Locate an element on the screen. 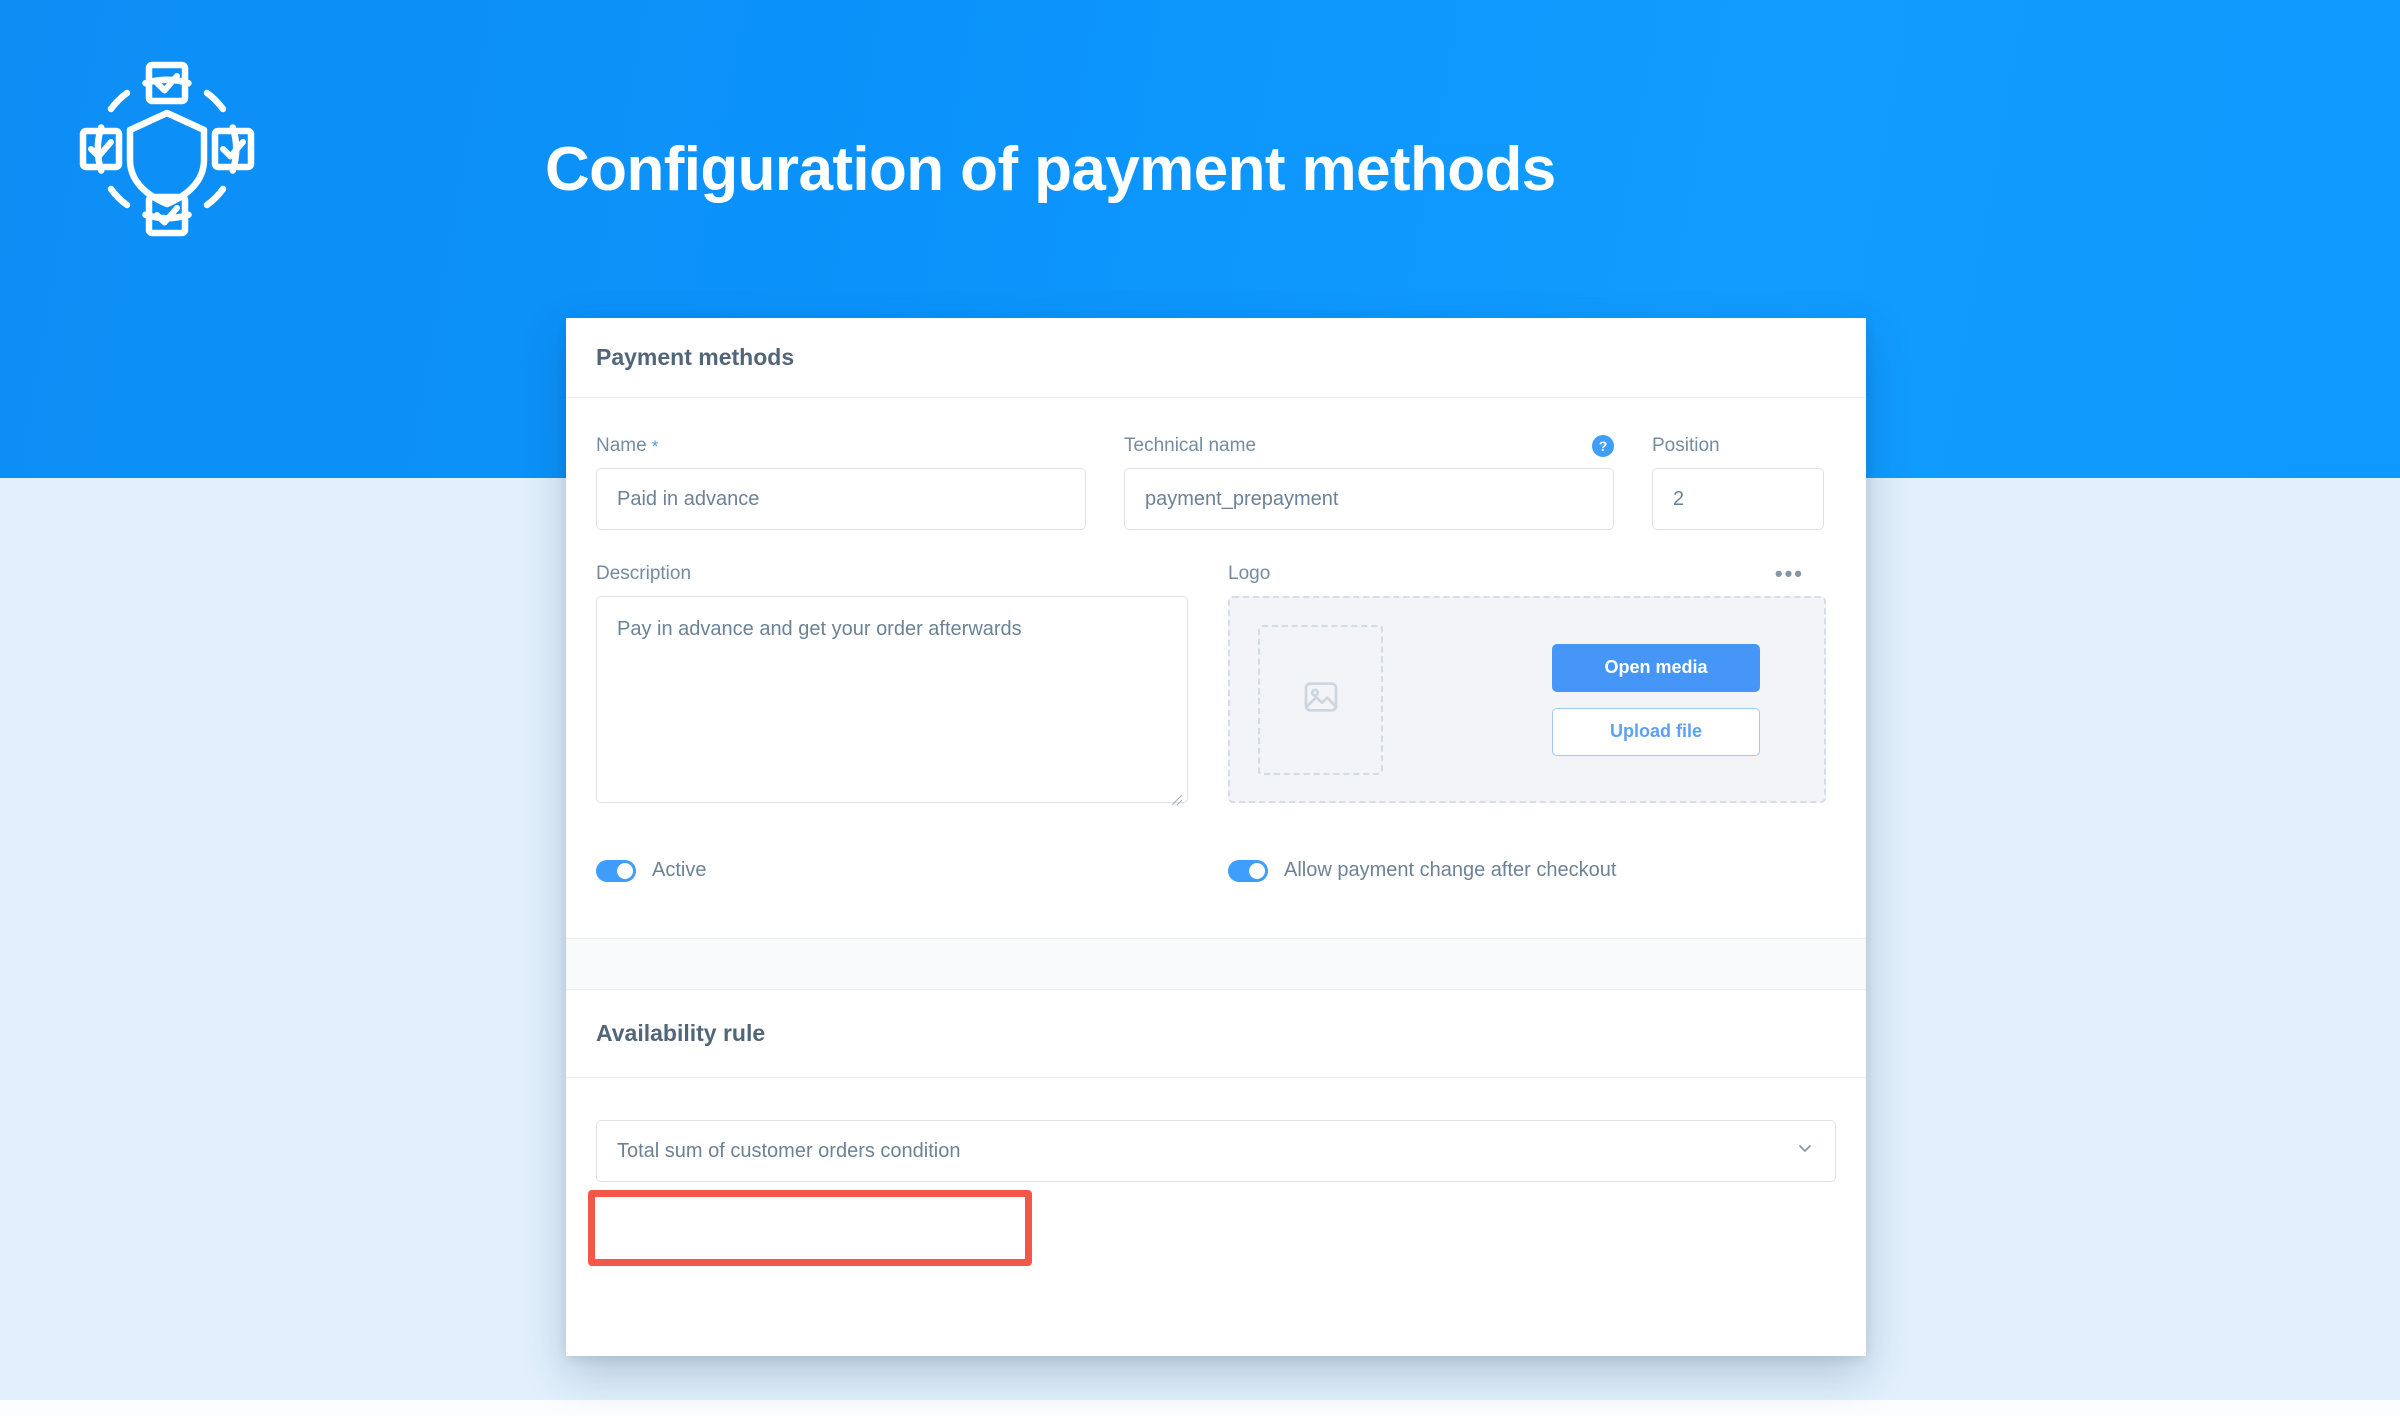  card-header: Payment methods is located at coordinates (1216, 358).